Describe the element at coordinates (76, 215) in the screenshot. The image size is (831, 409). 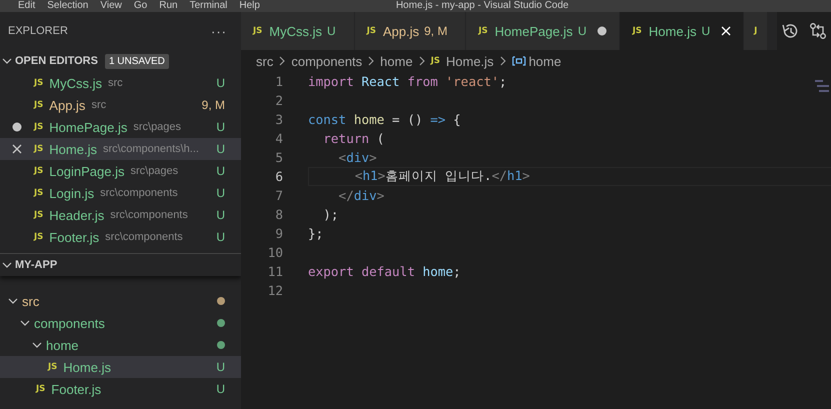
I see `file-name: Header.js` at that location.